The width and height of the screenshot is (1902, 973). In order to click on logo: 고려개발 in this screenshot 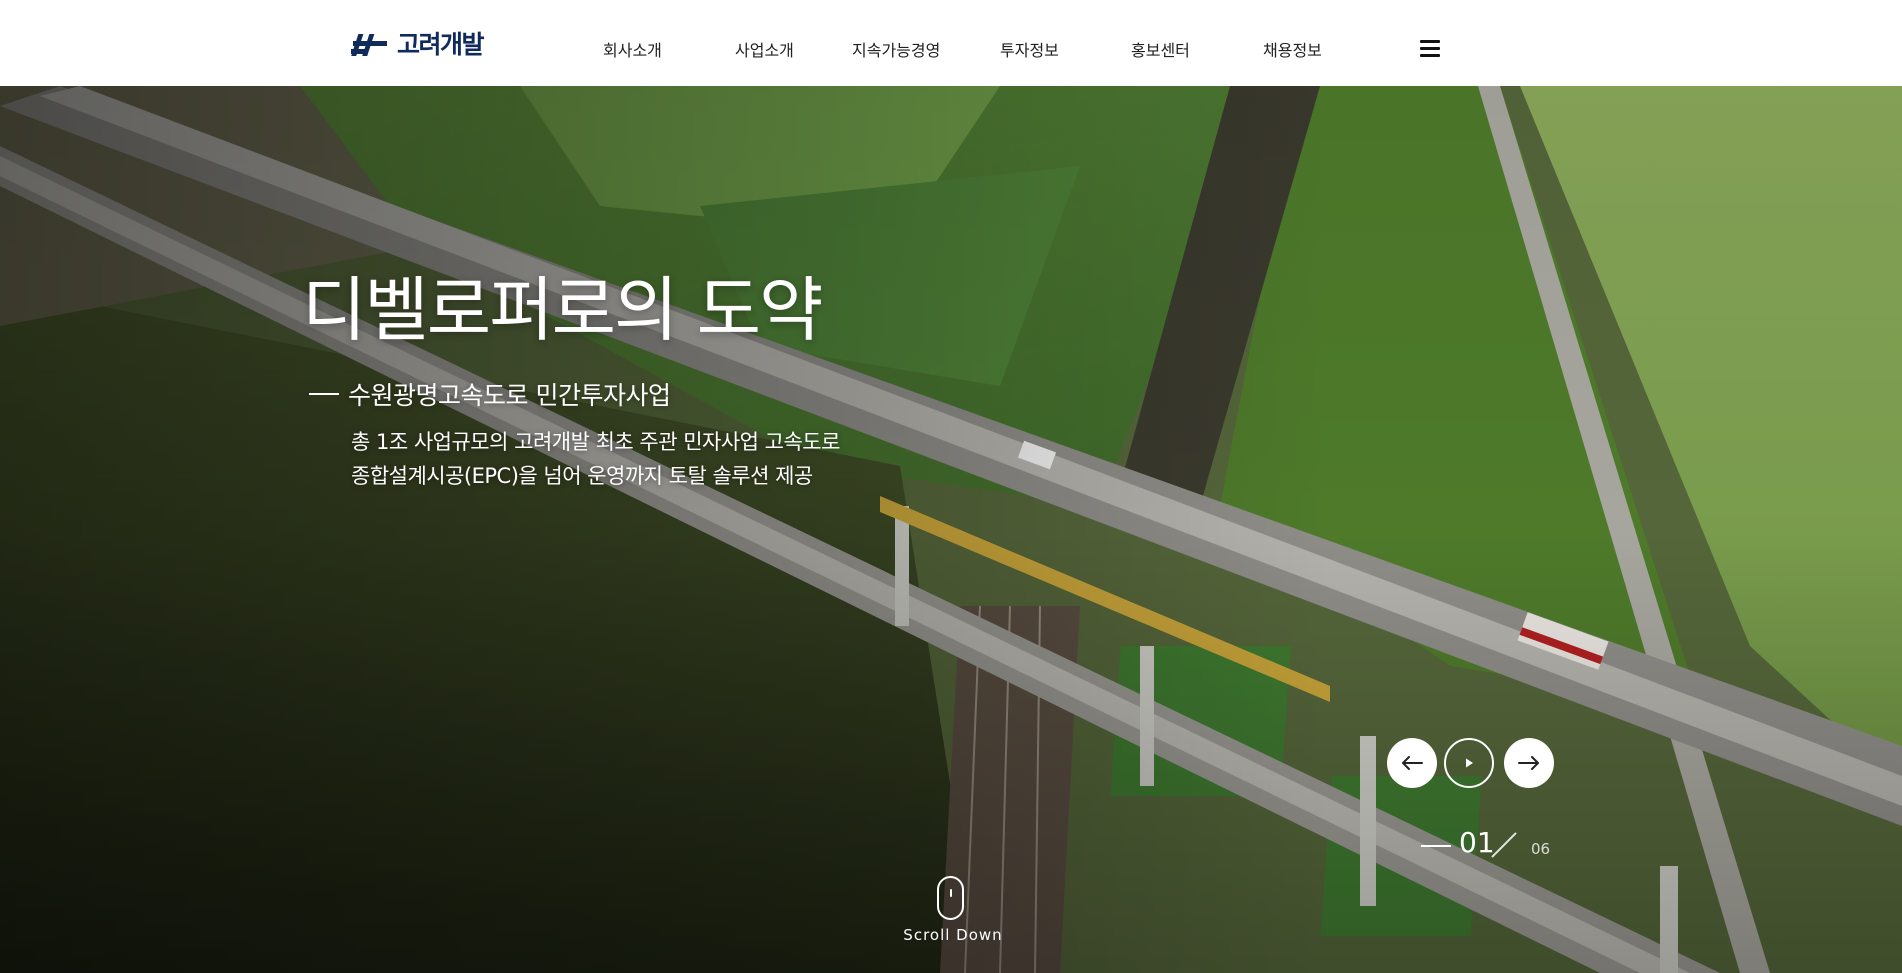, I will do `click(418, 44)`.